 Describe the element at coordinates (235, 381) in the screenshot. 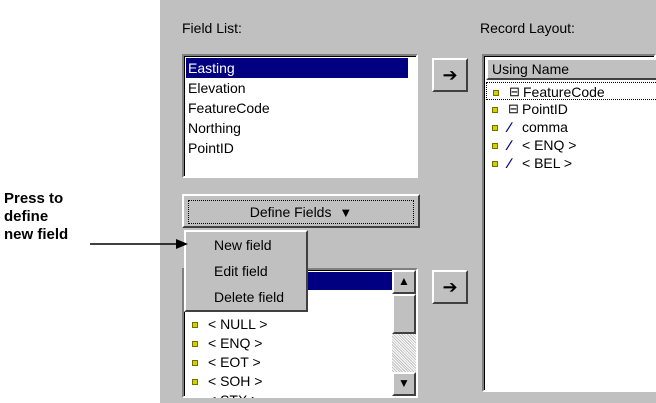

I see `lower-list-item-label: < SOH >` at that location.